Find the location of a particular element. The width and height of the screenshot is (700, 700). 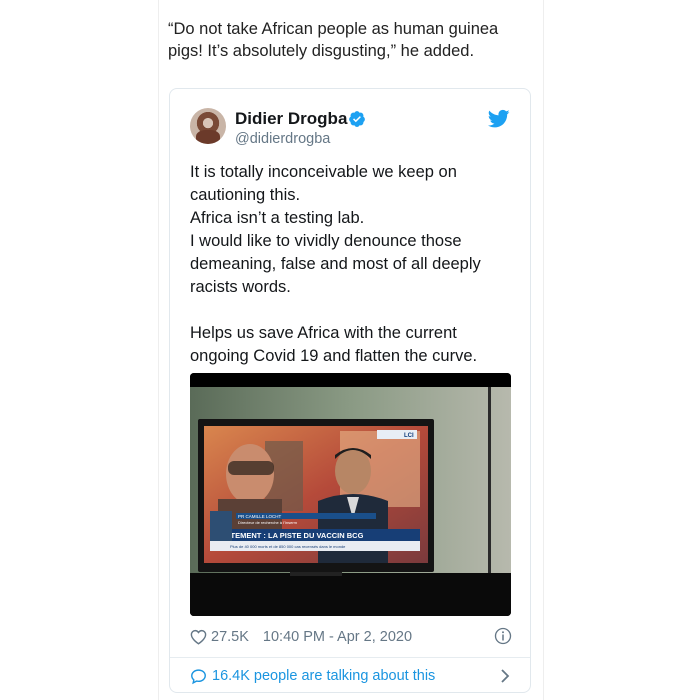

author-name: Didier Drogba is located at coordinates (291, 119).